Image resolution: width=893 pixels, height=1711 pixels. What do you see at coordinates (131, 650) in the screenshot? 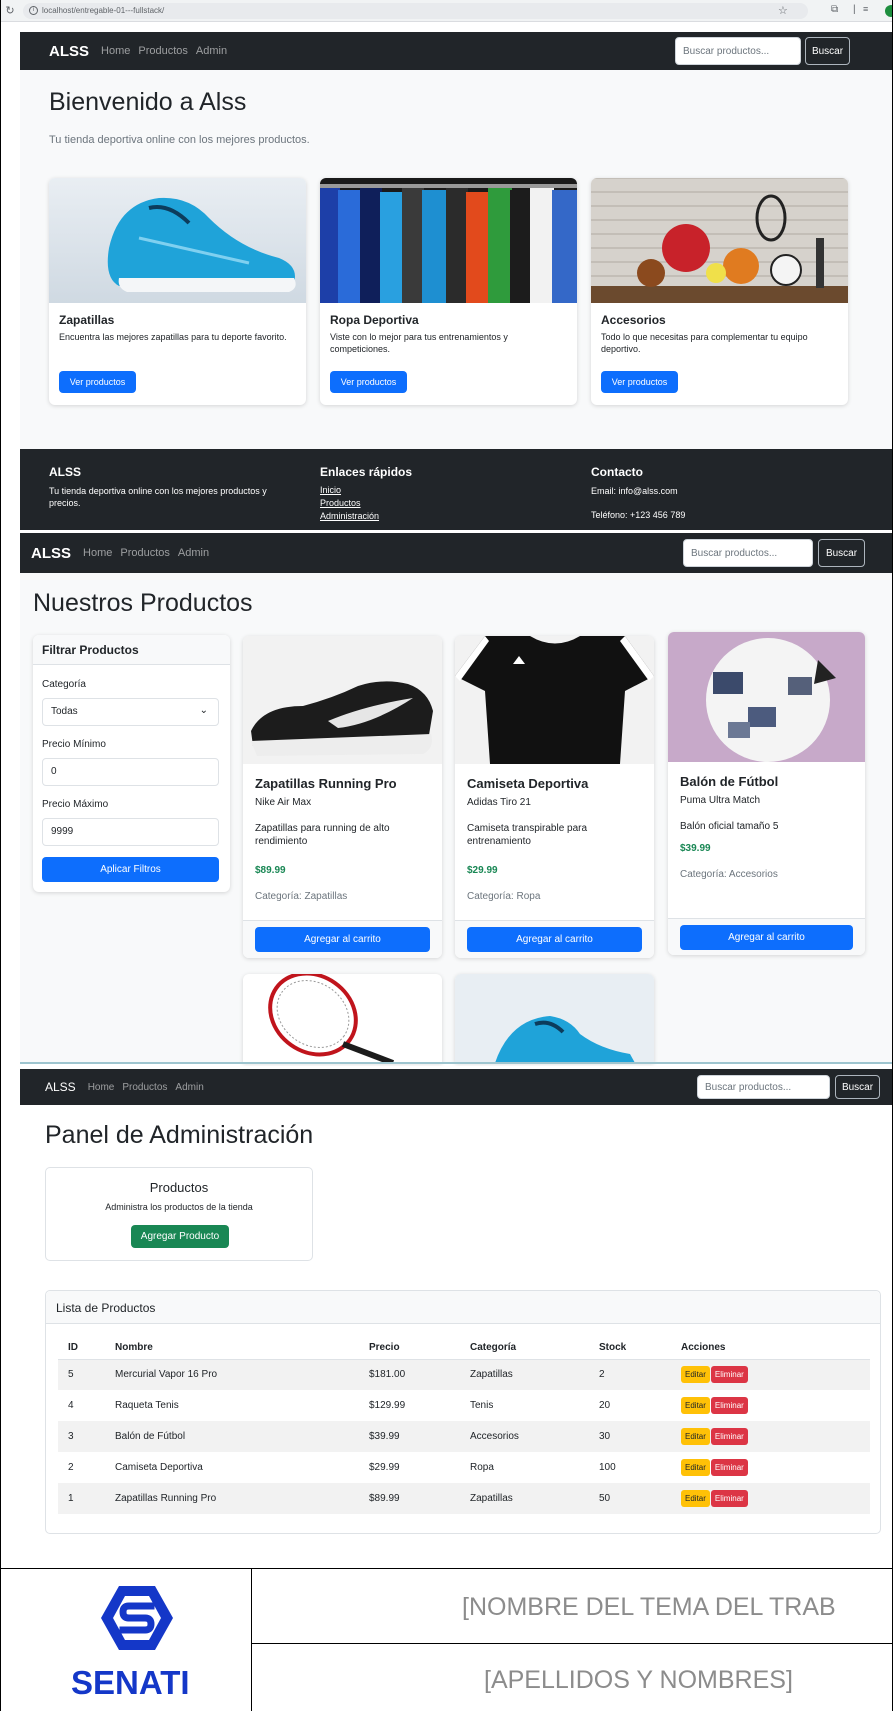
I see `filter-title: Filtrar Productos` at bounding box center [131, 650].